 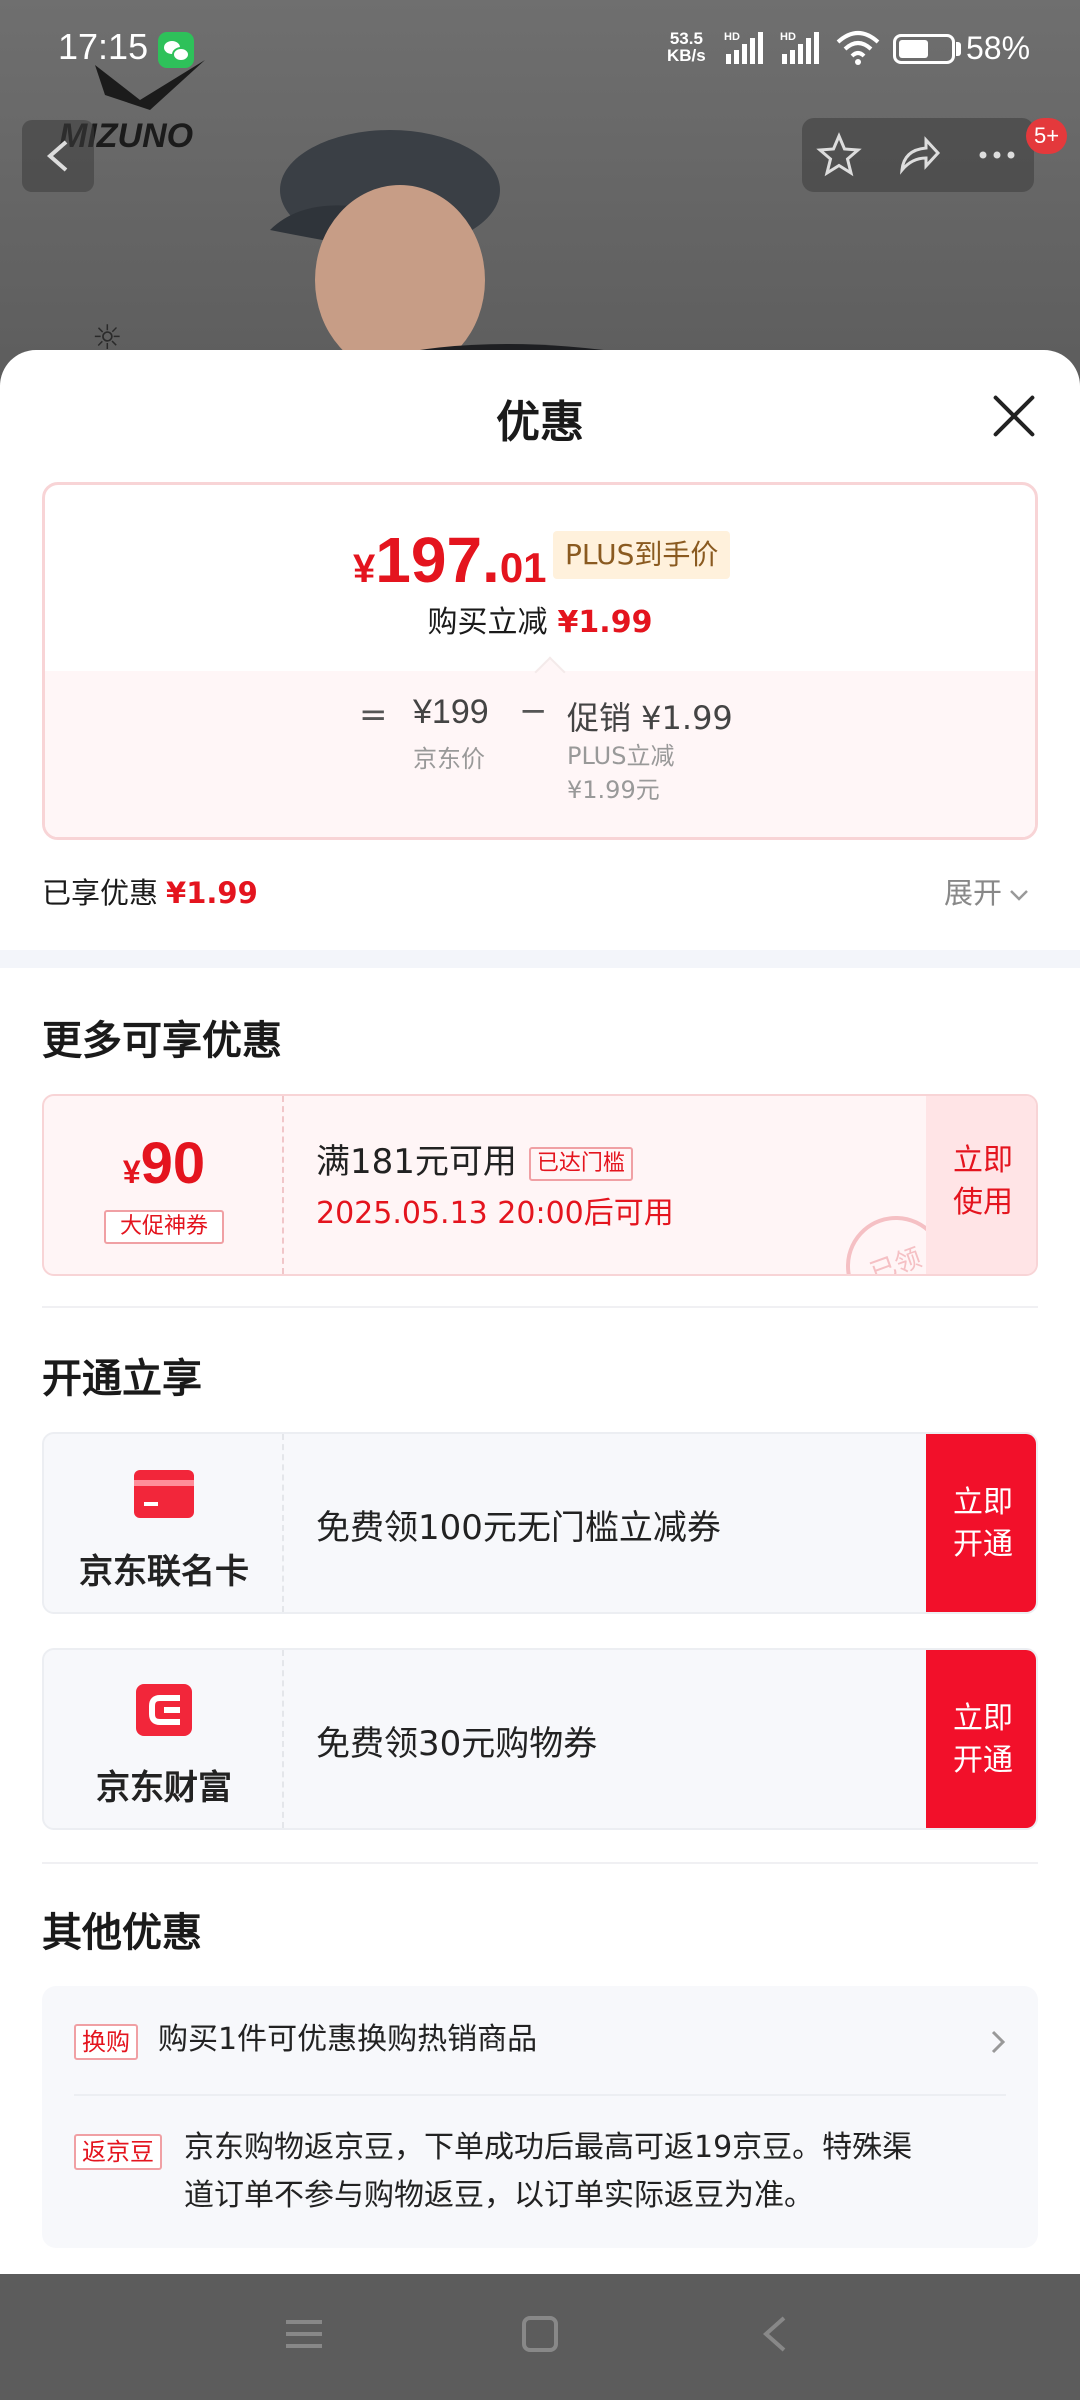 What do you see at coordinates (650, 718) in the screenshot?
I see `promo-amount: 促销 ¥1.99` at bounding box center [650, 718].